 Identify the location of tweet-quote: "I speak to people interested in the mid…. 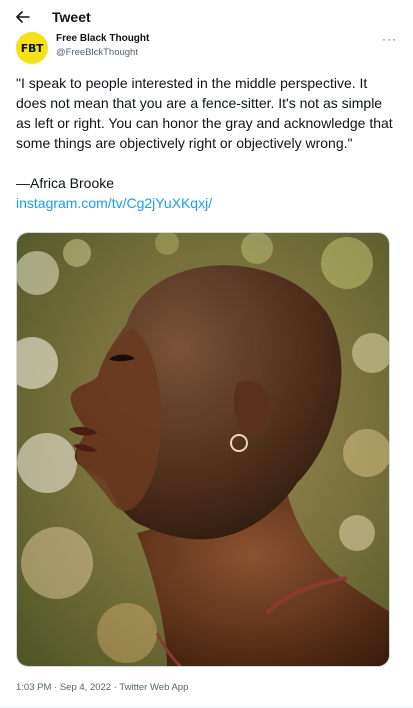
(206, 113).